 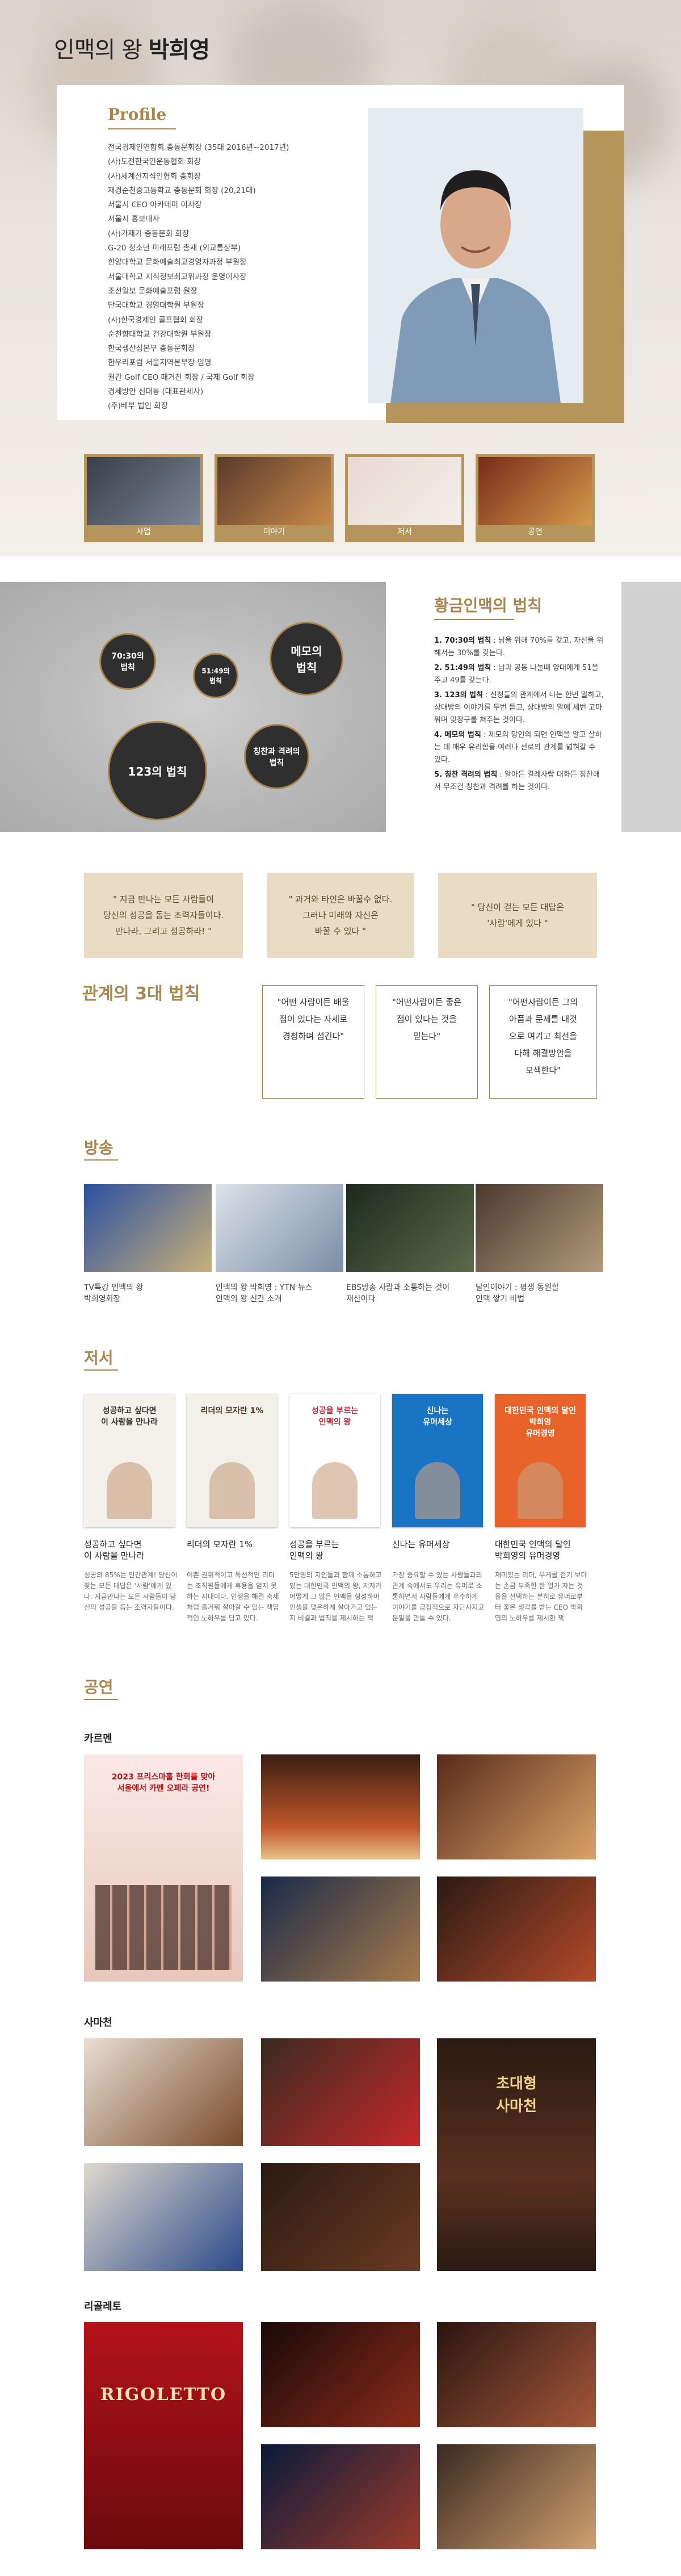 What do you see at coordinates (457, 735) in the screenshot?
I see `law-item-name: 4. 메모의 법칙` at bounding box center [457, 735].